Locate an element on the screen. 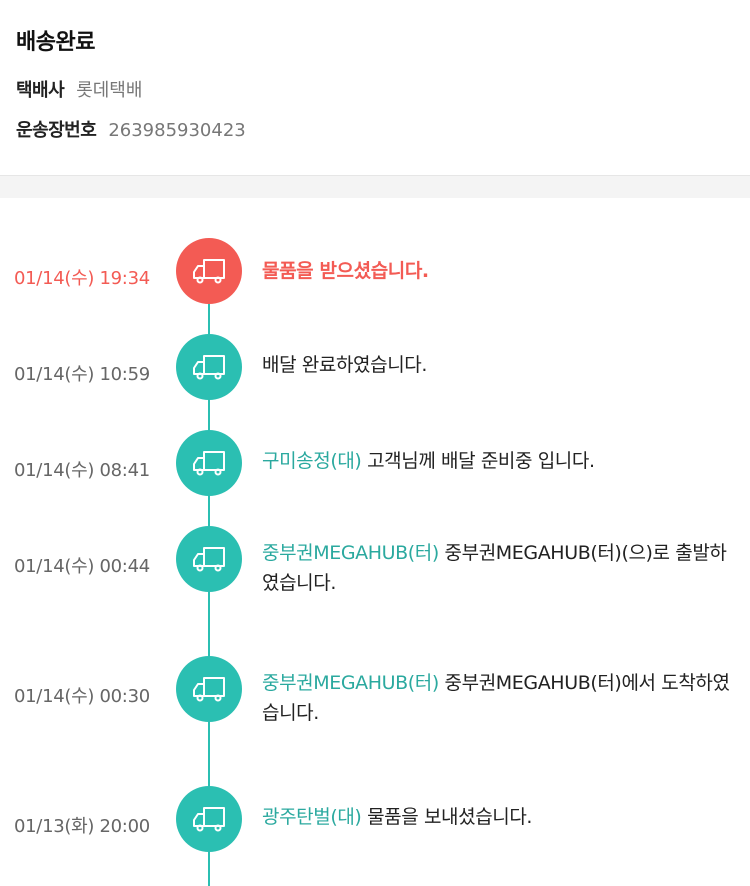 The image size is (750, 886). tracking-number-row: 운송장번호 263985930423 is located at coordinates (131, 129).